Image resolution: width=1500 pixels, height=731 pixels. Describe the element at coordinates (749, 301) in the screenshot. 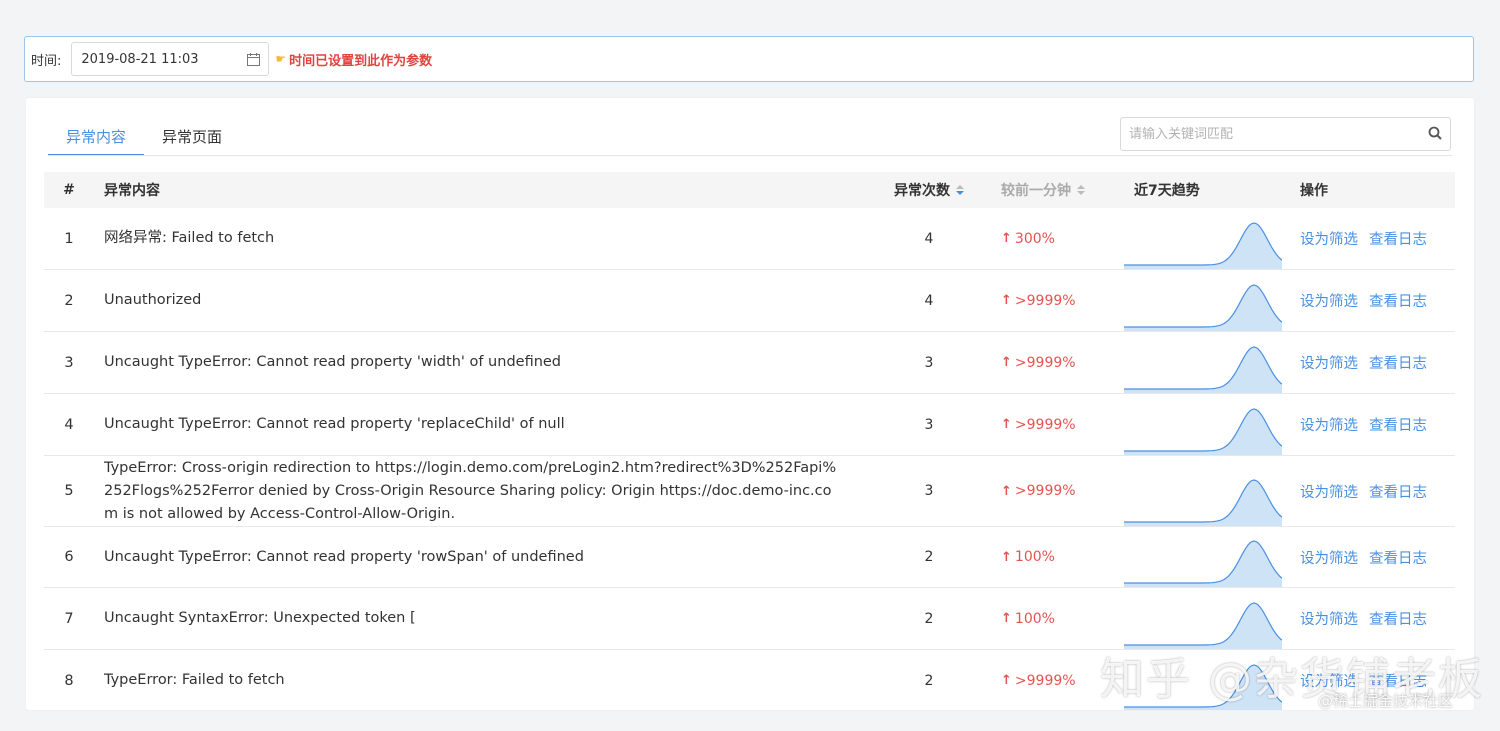

I see `table-row: 2 Unauthorized 4 ↑ >9999% 设为筛选 查看日志` at that location.